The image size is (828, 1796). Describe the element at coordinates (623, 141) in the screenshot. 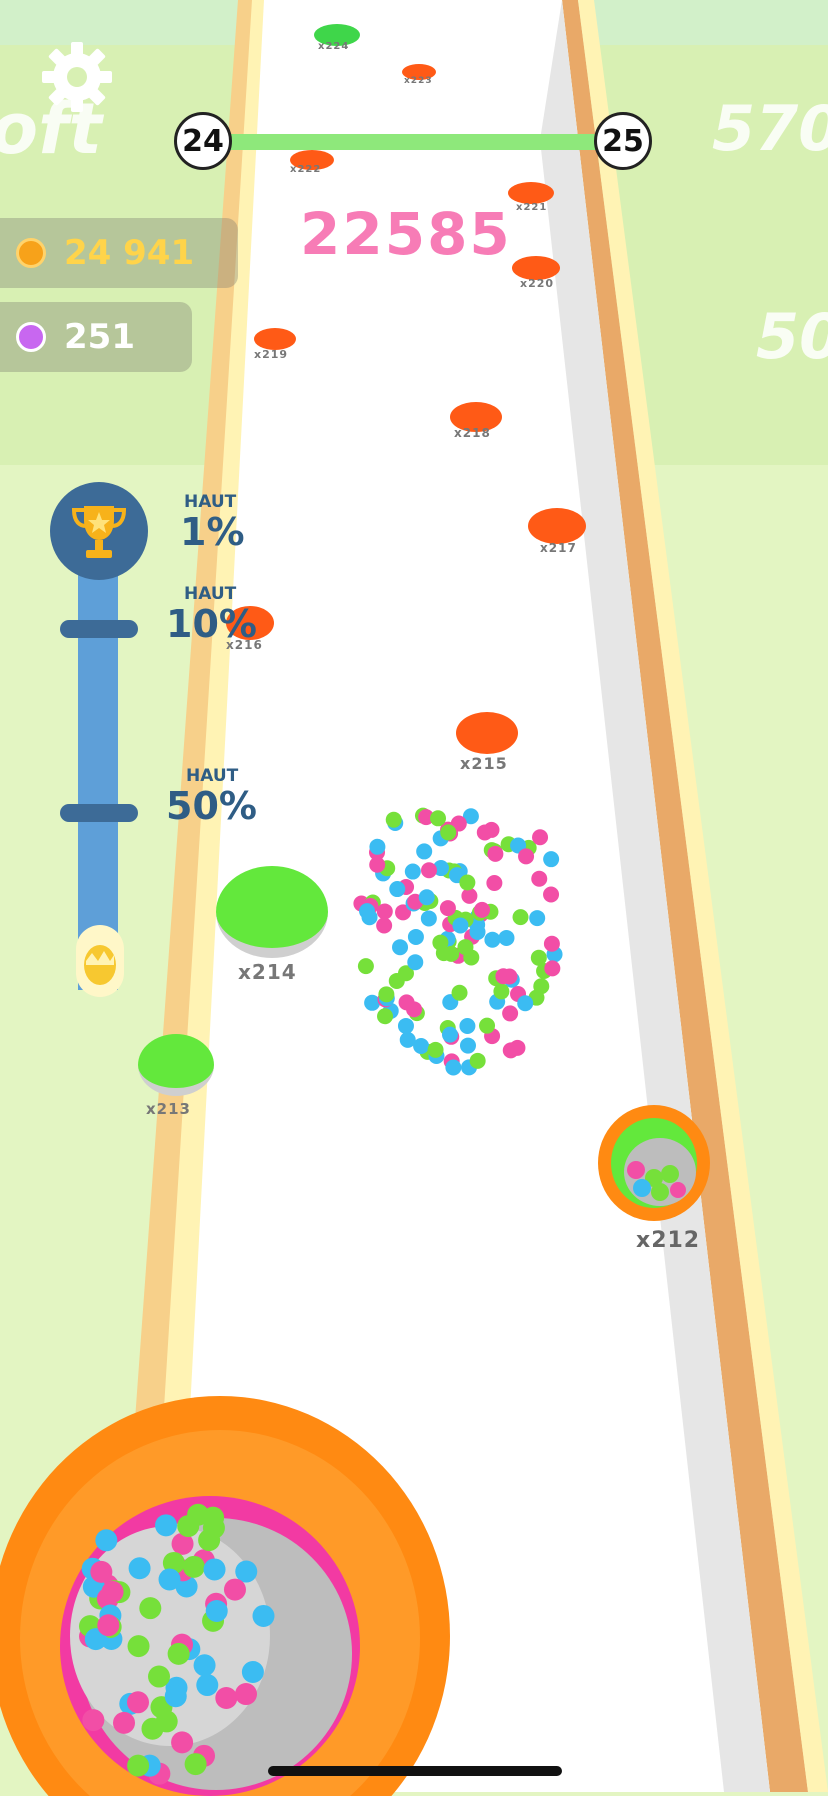

I see `next-level-badge: 25` at that location.